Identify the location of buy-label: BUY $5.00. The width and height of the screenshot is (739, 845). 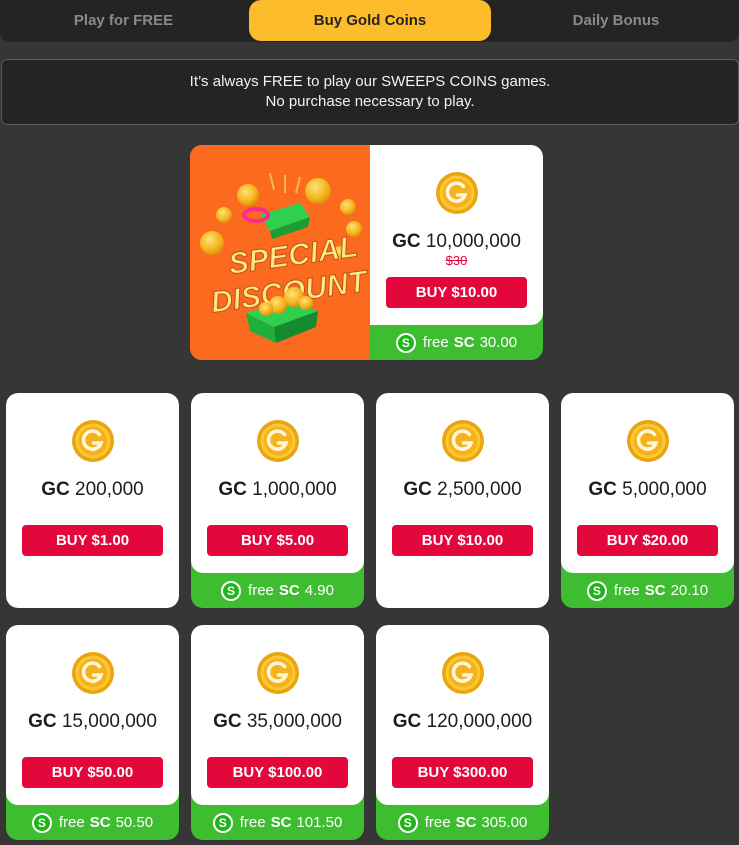
(277, 540).